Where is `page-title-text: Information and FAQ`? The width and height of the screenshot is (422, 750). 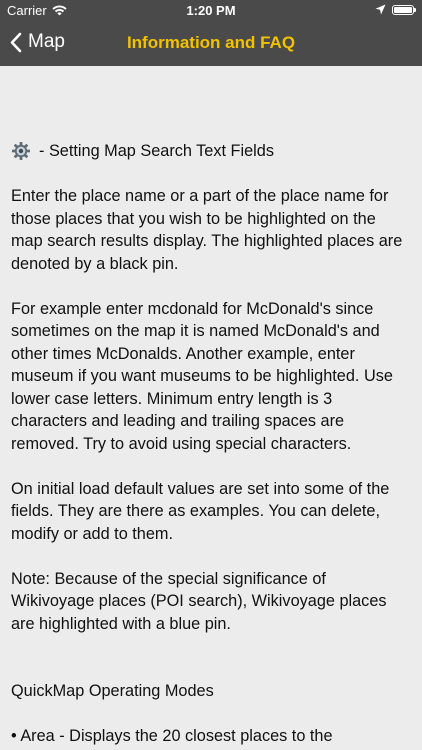
page-title-text: Information and FAQ is located at coordinates (211, 42).